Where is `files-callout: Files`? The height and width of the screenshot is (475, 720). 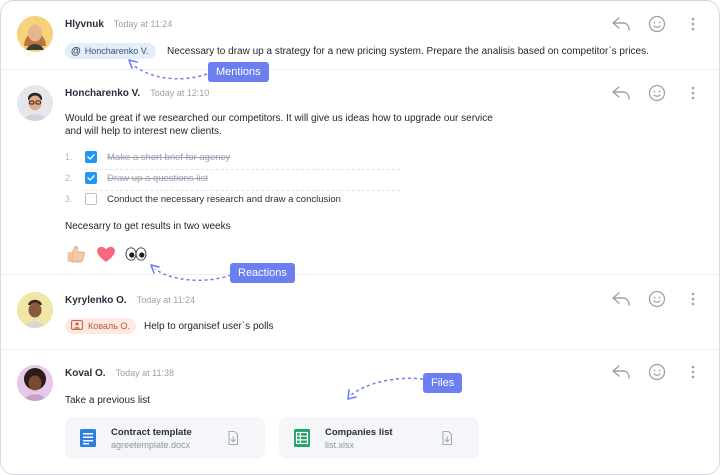 files-callout: Files is located at coordinates (443, 383).